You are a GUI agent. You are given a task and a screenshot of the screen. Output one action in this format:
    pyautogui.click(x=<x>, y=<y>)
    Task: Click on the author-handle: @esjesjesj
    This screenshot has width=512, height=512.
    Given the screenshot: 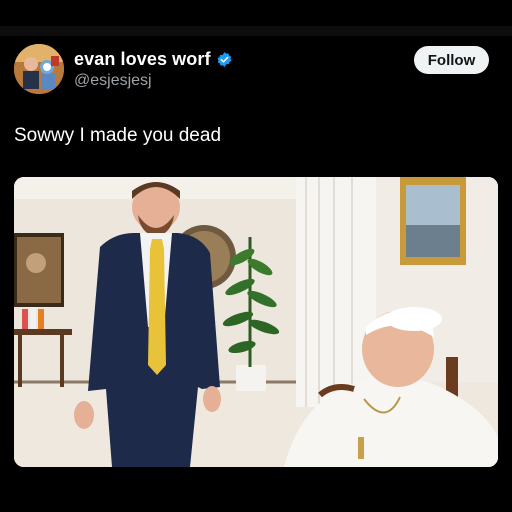 What is the action you would take?
    pyautogui.click(x=113, y=81)
    